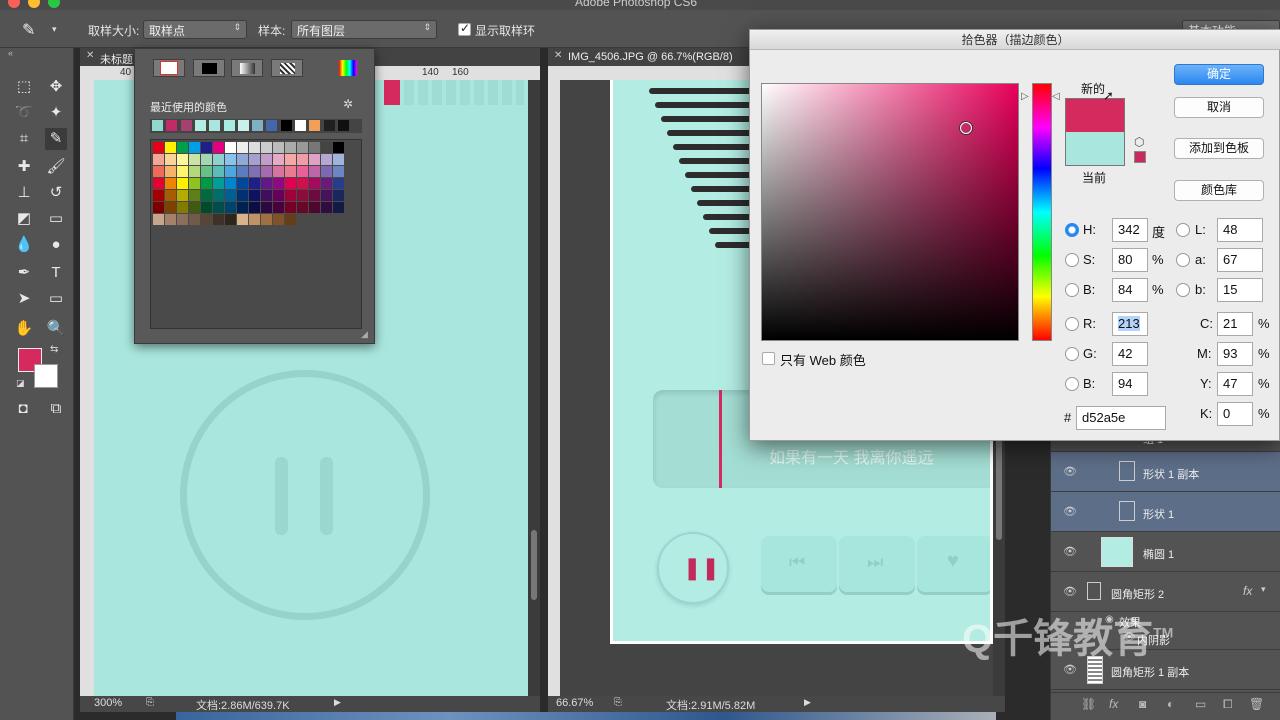 The width and height of the screenshot is (1280, 720). Describe the element at coordinates (1130, 384) in the screenshot. I see `blue-field: 94` at that location.